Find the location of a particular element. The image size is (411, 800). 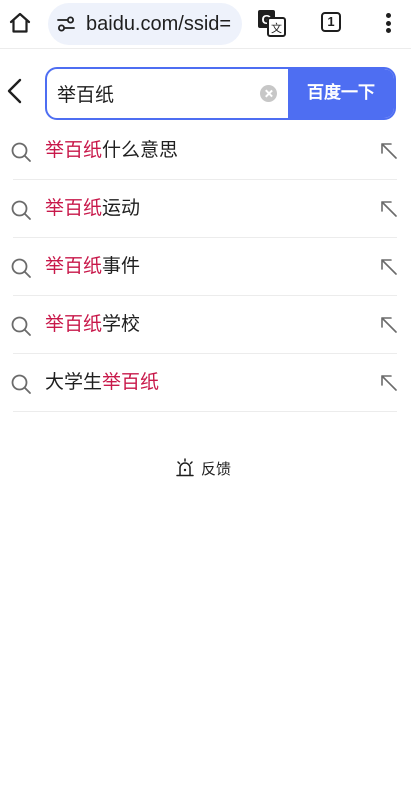

browser-toolbar: baidu.com/ssid= G 文 1 is located at coordinates (205, 24).